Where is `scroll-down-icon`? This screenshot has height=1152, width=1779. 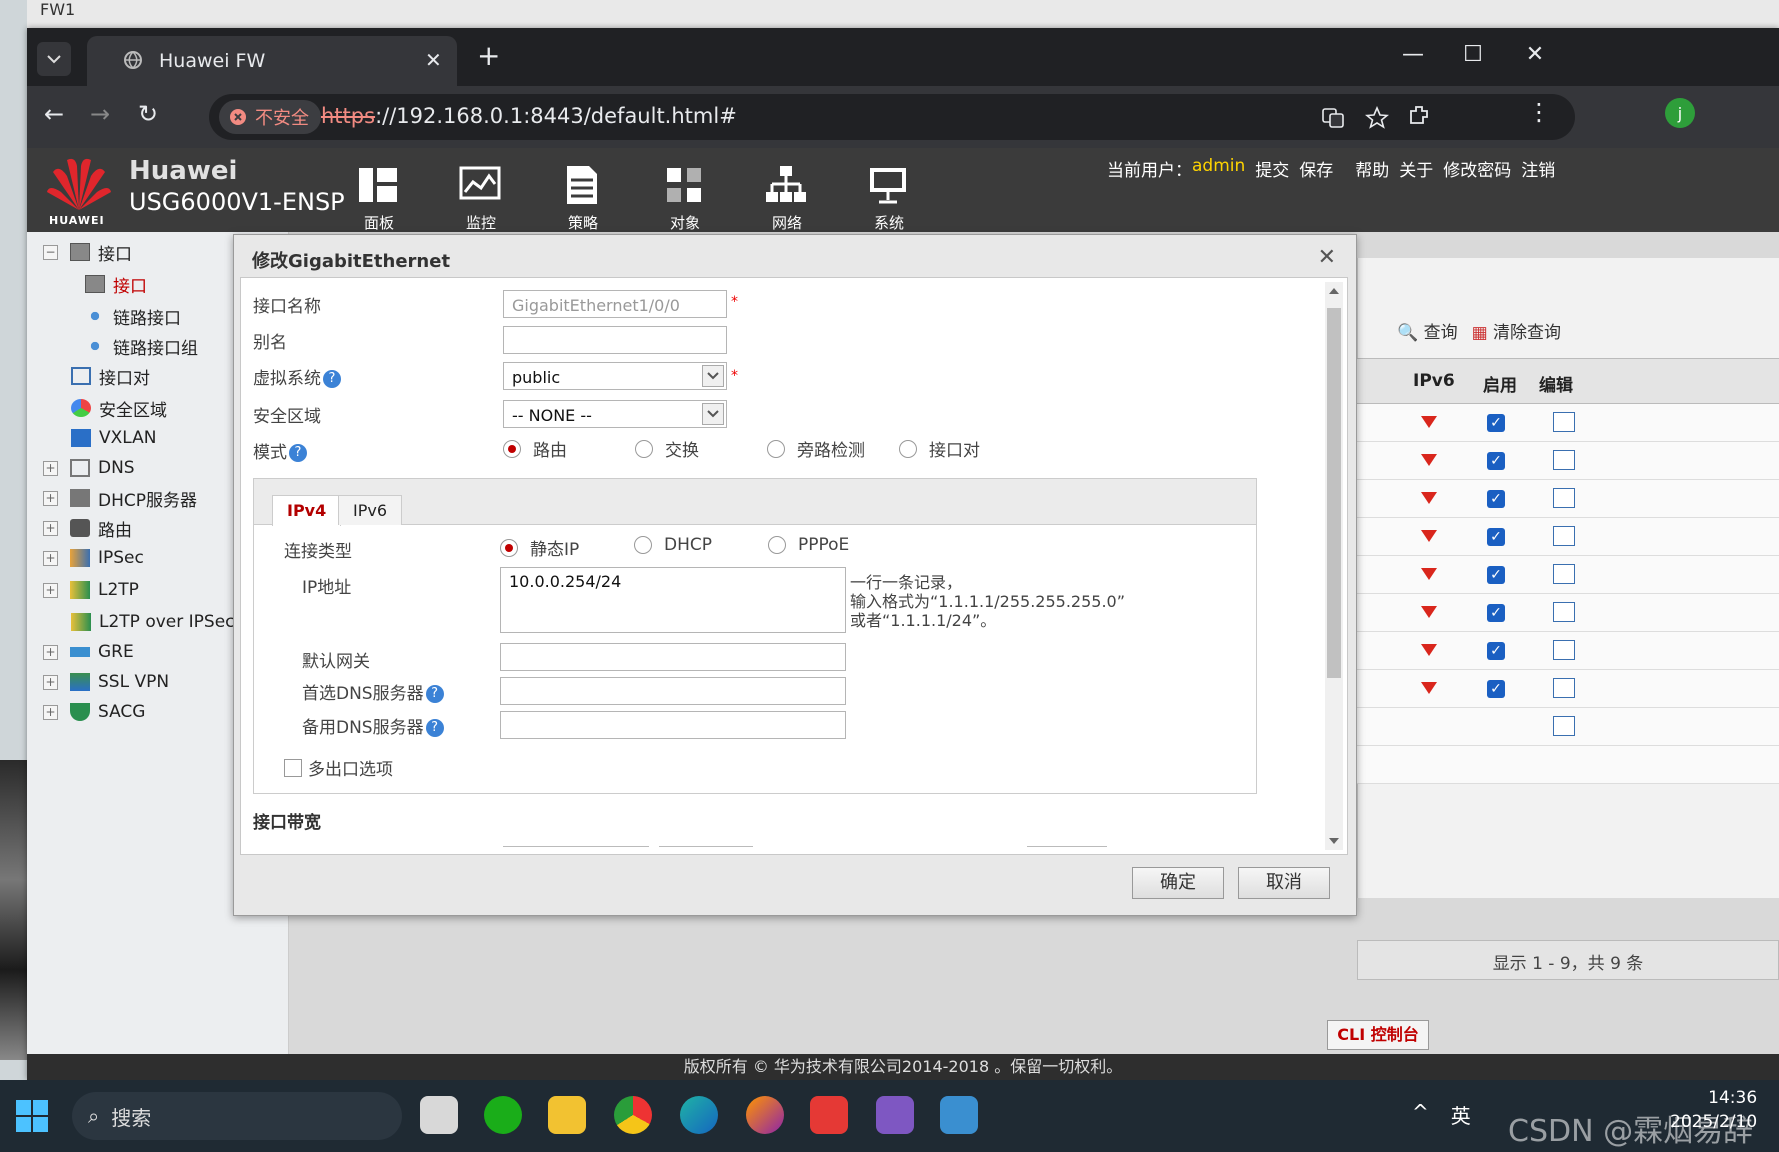 scroll-down-icon is located at coordinates (1334, 841).